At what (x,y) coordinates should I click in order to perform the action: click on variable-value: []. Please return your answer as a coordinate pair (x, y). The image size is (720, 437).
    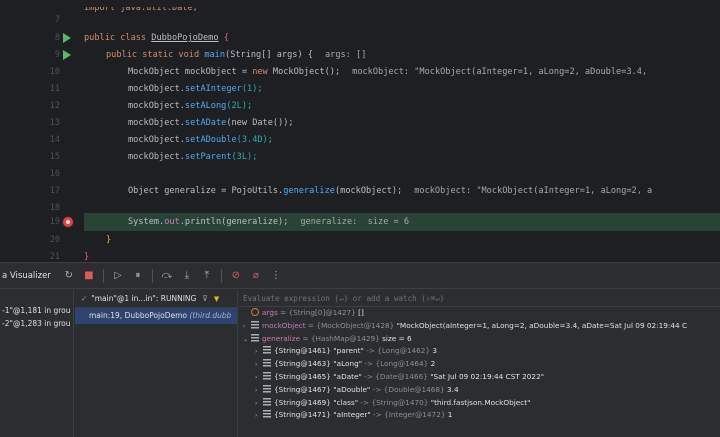
    Looking at the image, I should click on (361, 312).